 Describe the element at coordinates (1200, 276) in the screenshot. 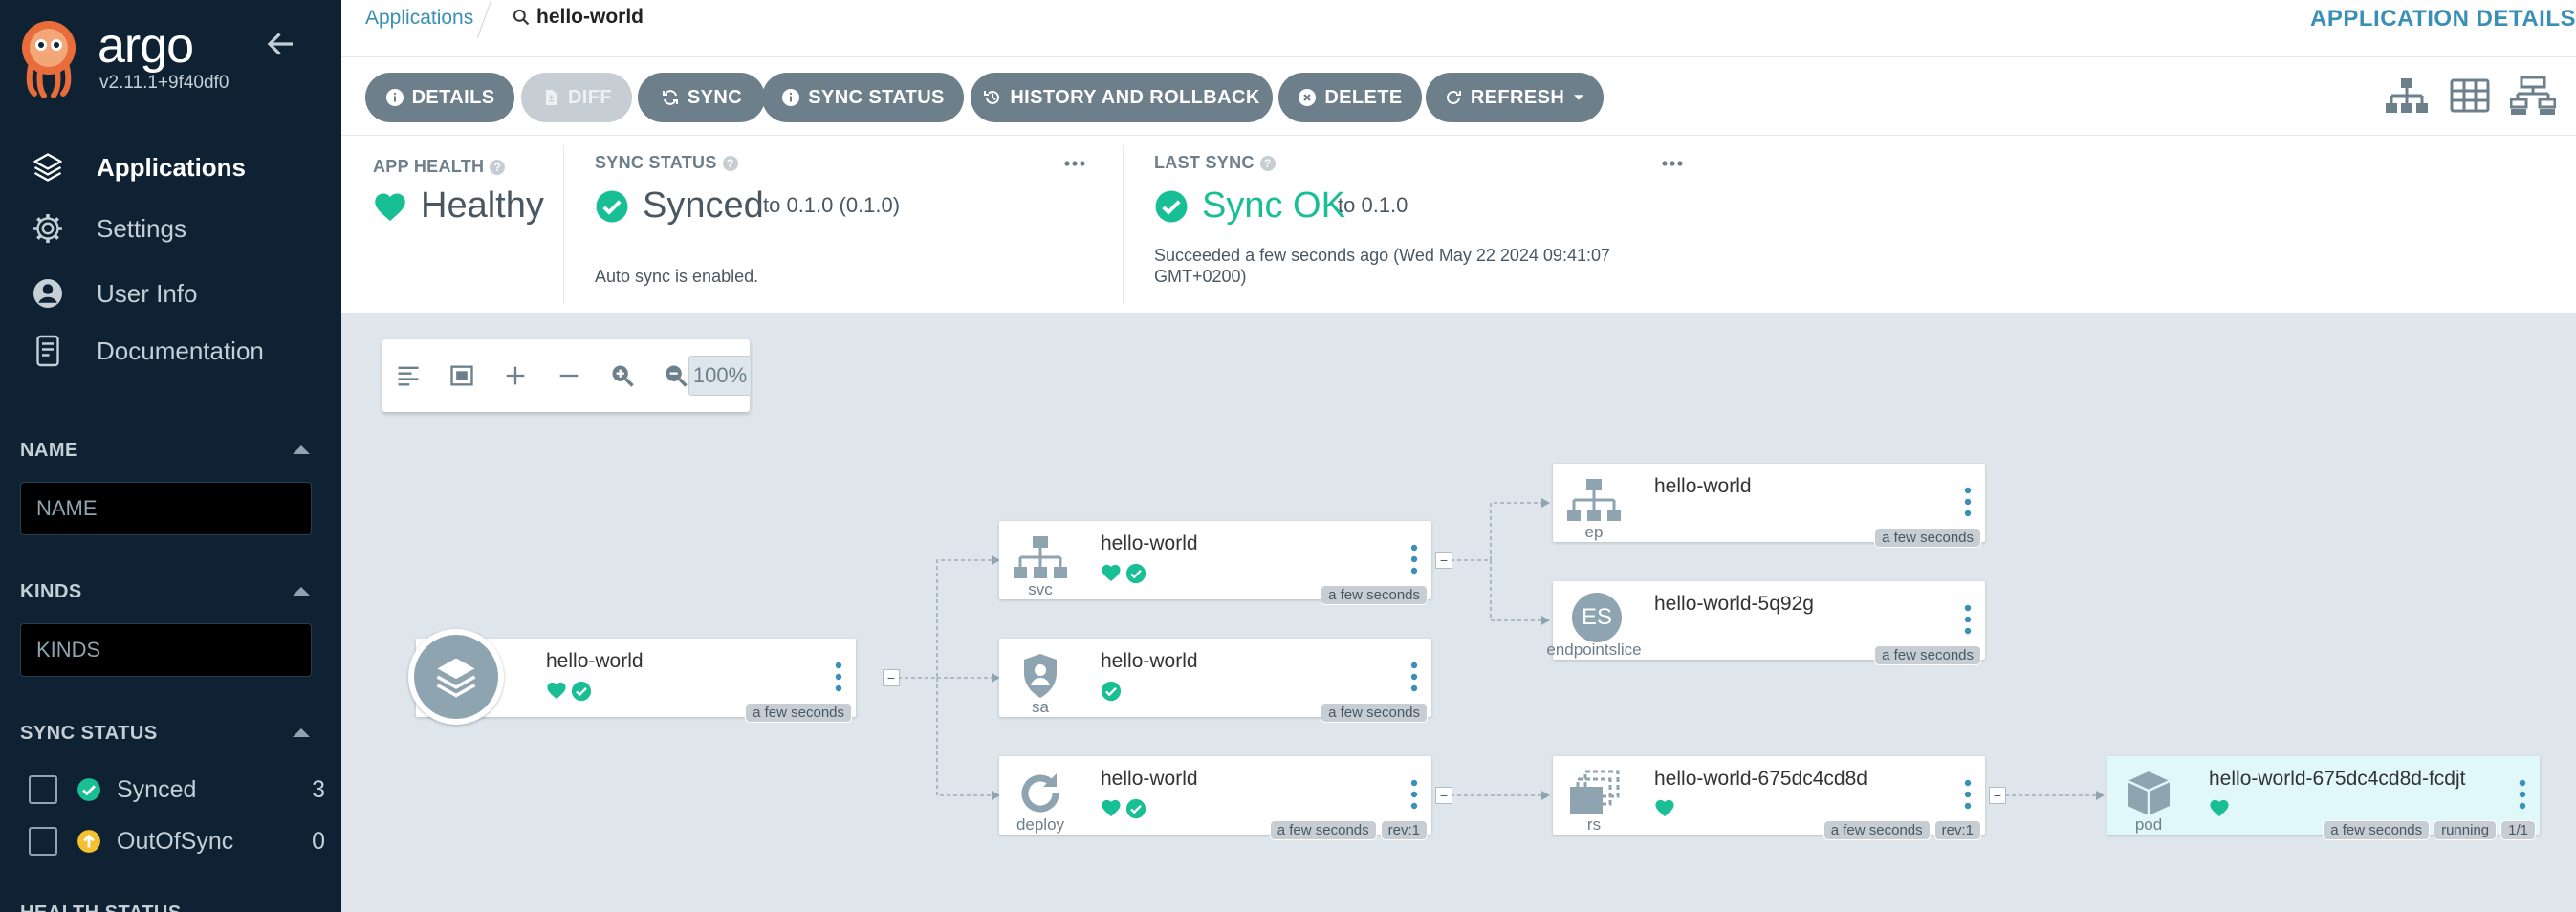

I see `last-sync-detail-tz: GMT+0200)` at that location.